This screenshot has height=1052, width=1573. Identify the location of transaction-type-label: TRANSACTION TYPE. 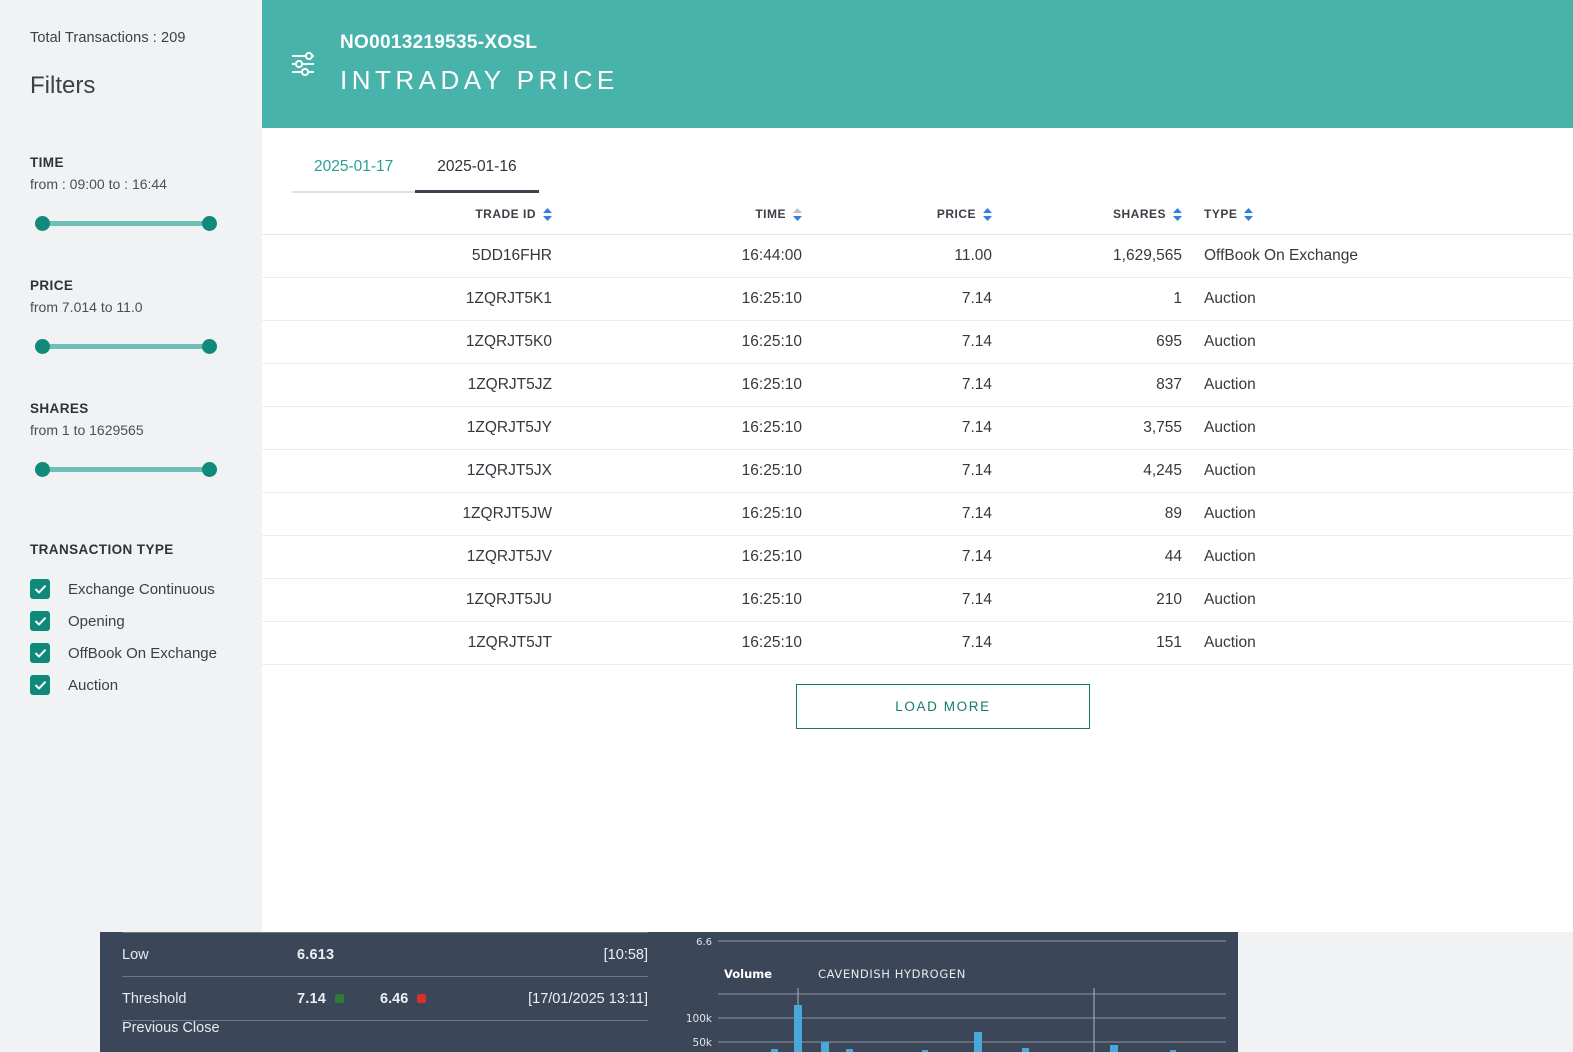
(102, 549).